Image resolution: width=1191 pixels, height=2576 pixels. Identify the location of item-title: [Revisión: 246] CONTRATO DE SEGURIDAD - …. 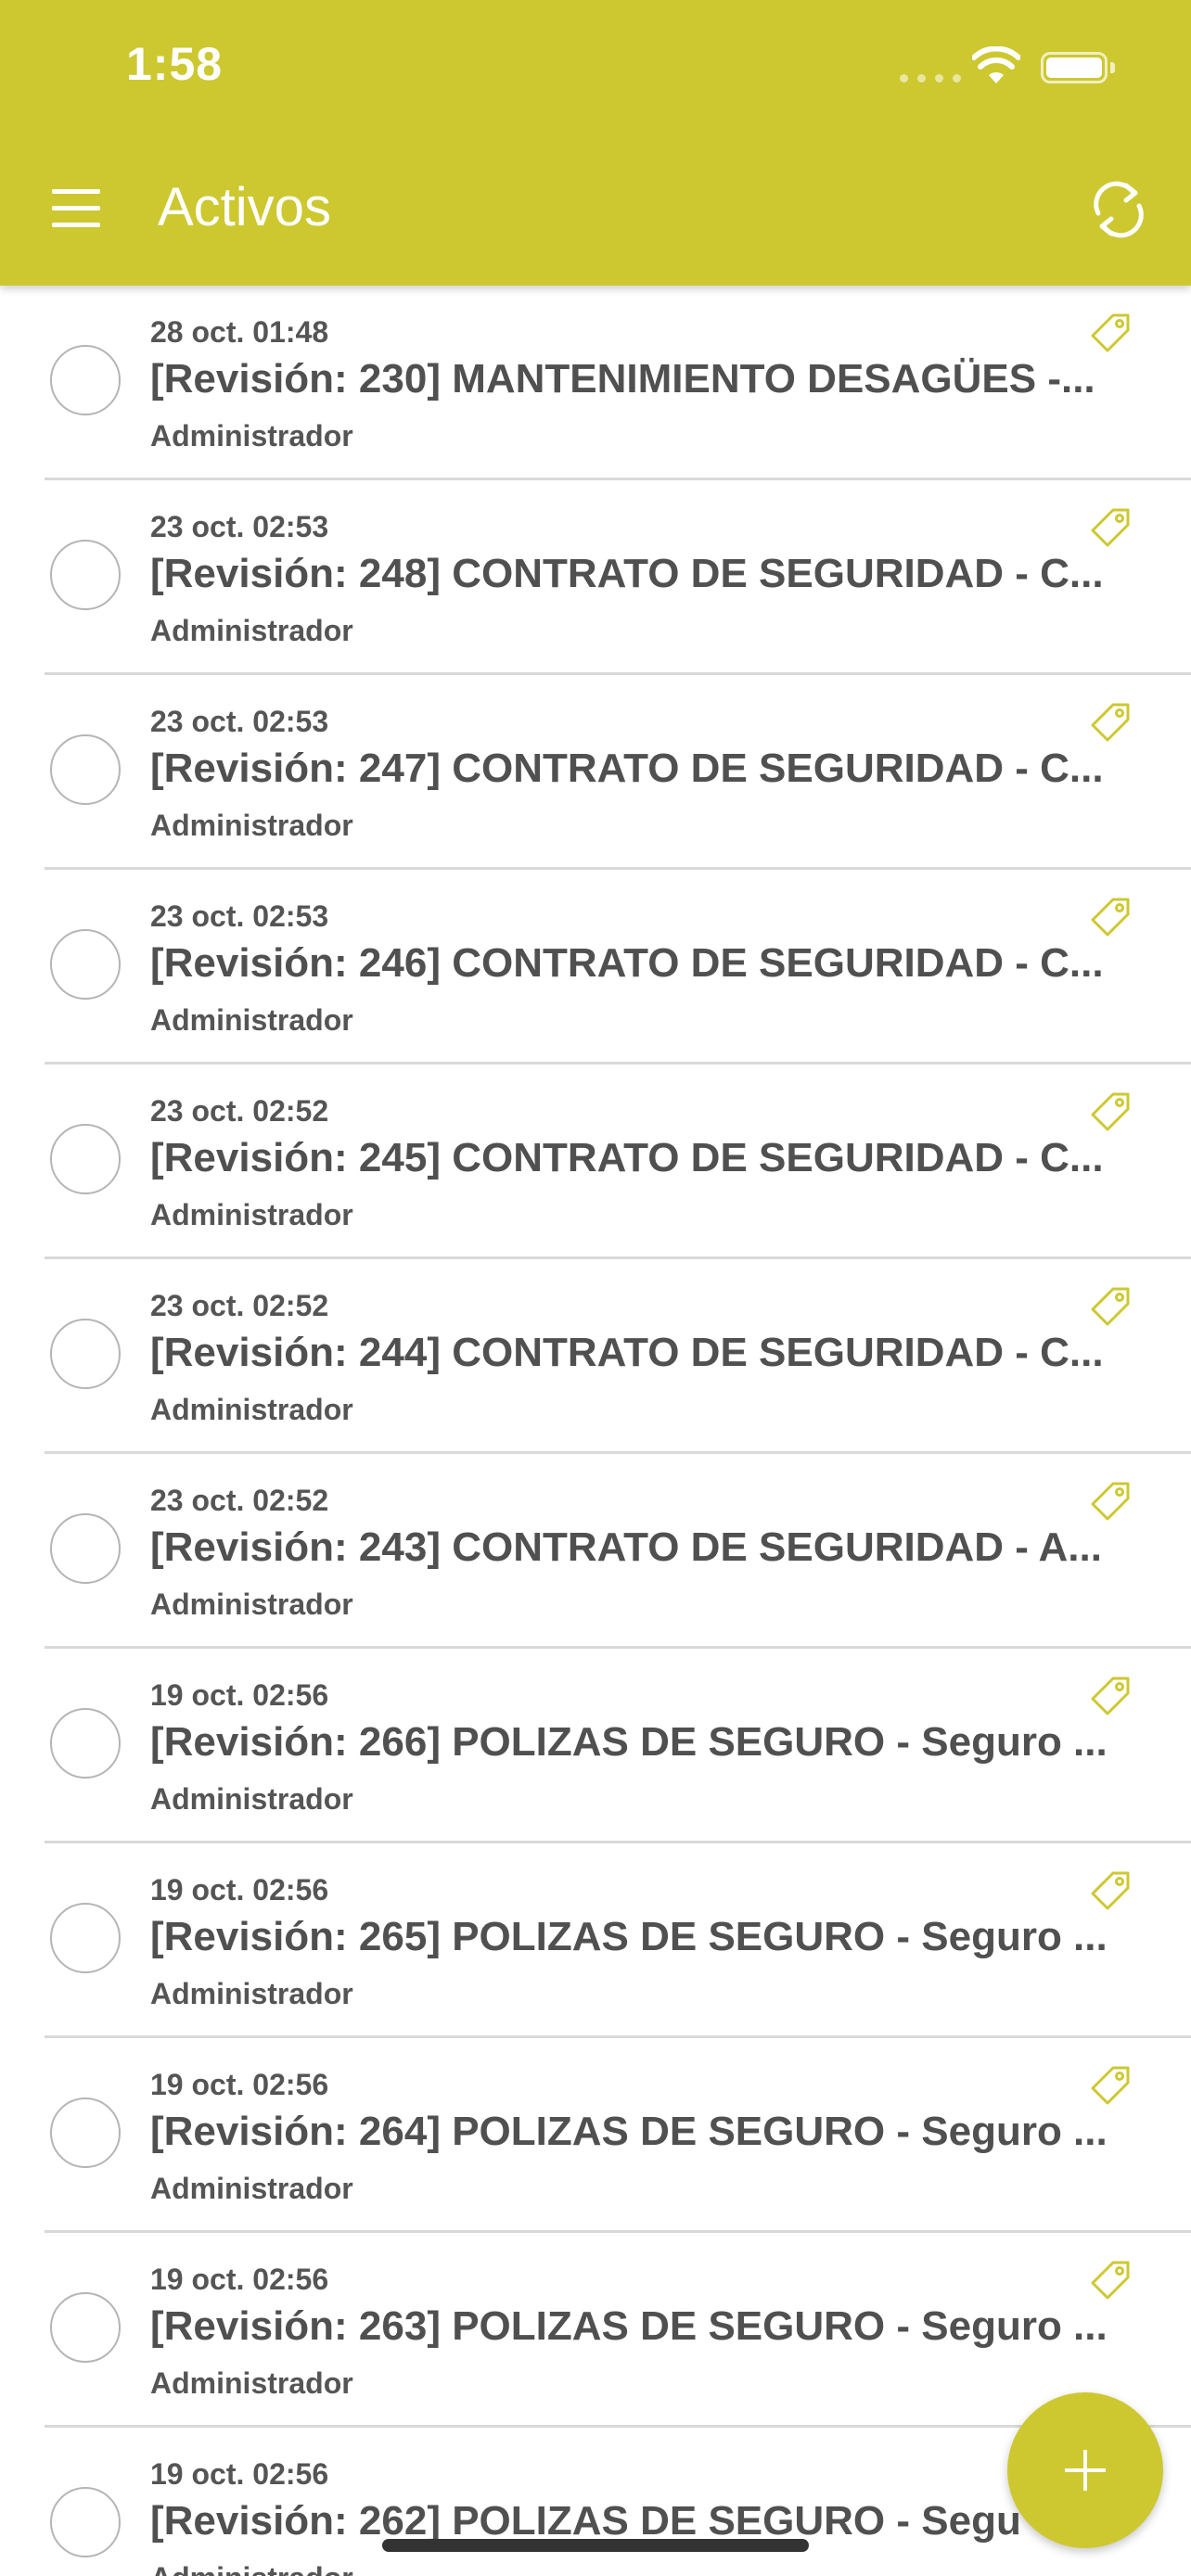
(627, 963).